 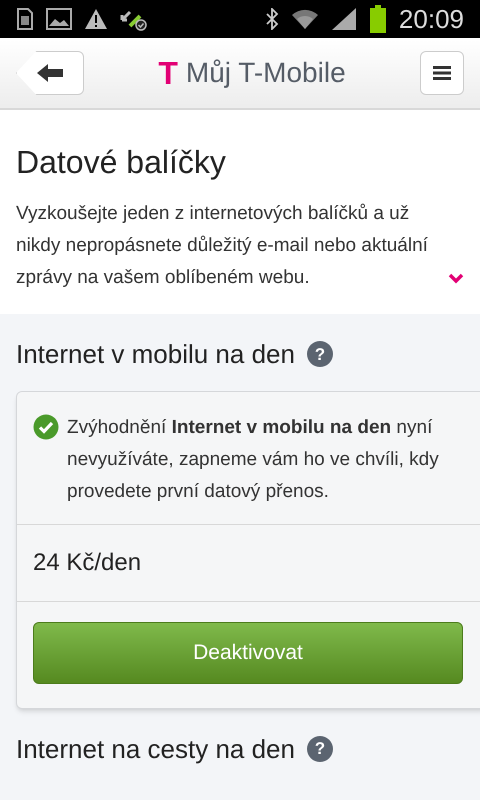 What do you see at coordinates (96, 19) in the screenshot?
I see `warning-icon` at bounding box center [96, 19].